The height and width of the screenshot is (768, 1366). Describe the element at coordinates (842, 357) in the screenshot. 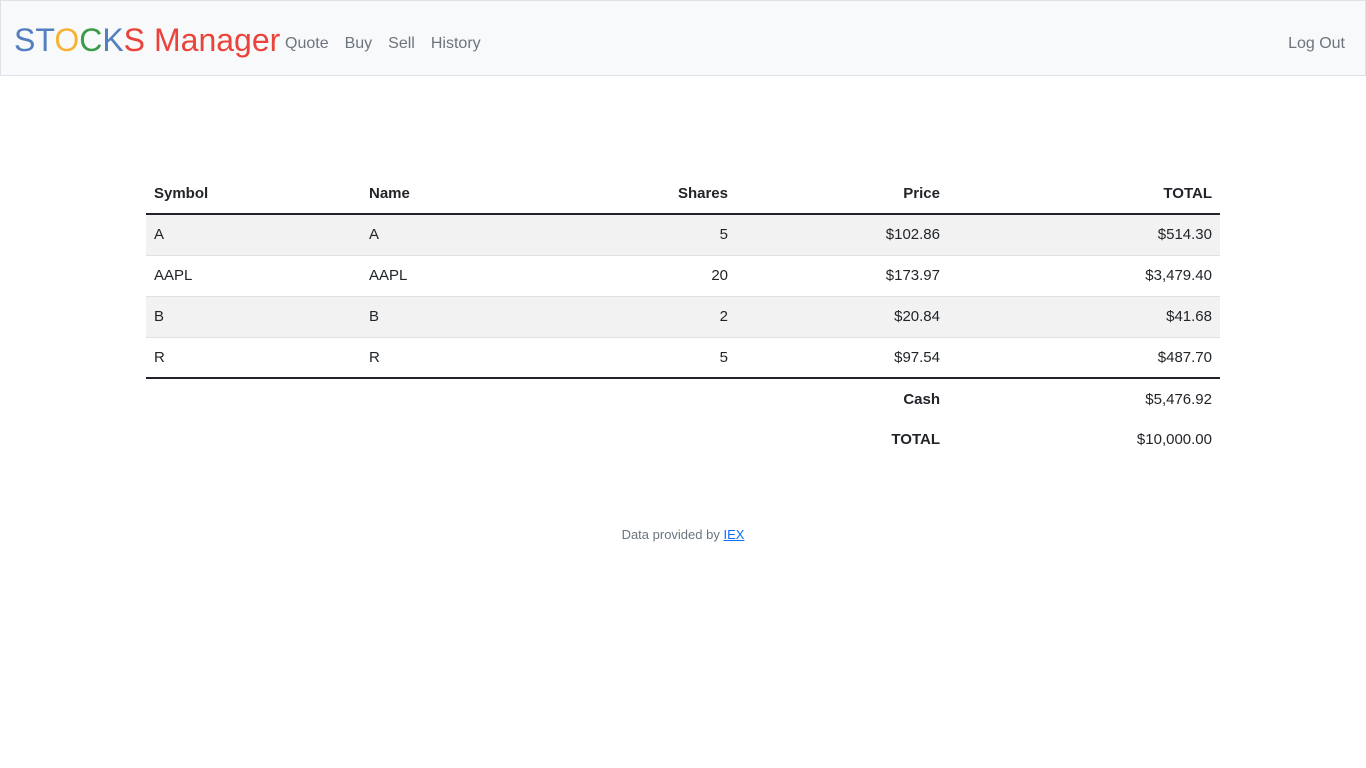

I see `cell-price: $97.54` at that location.